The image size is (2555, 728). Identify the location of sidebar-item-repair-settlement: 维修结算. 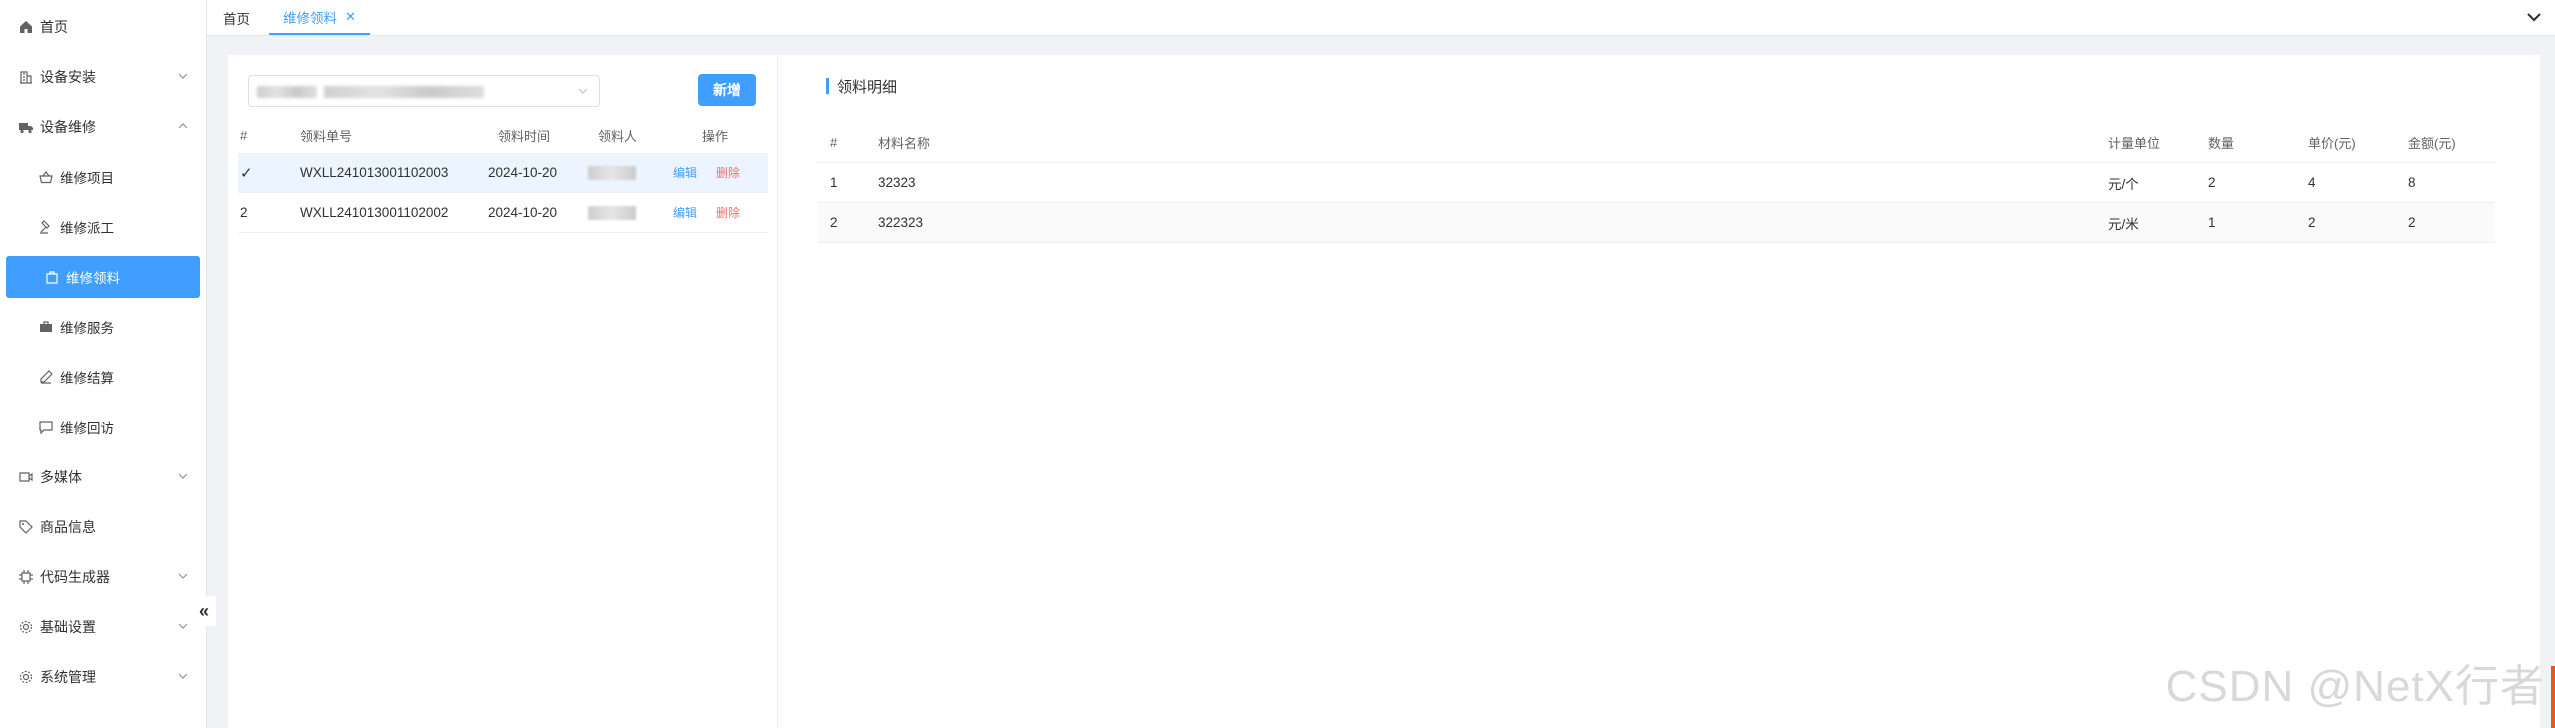
(103, 377).